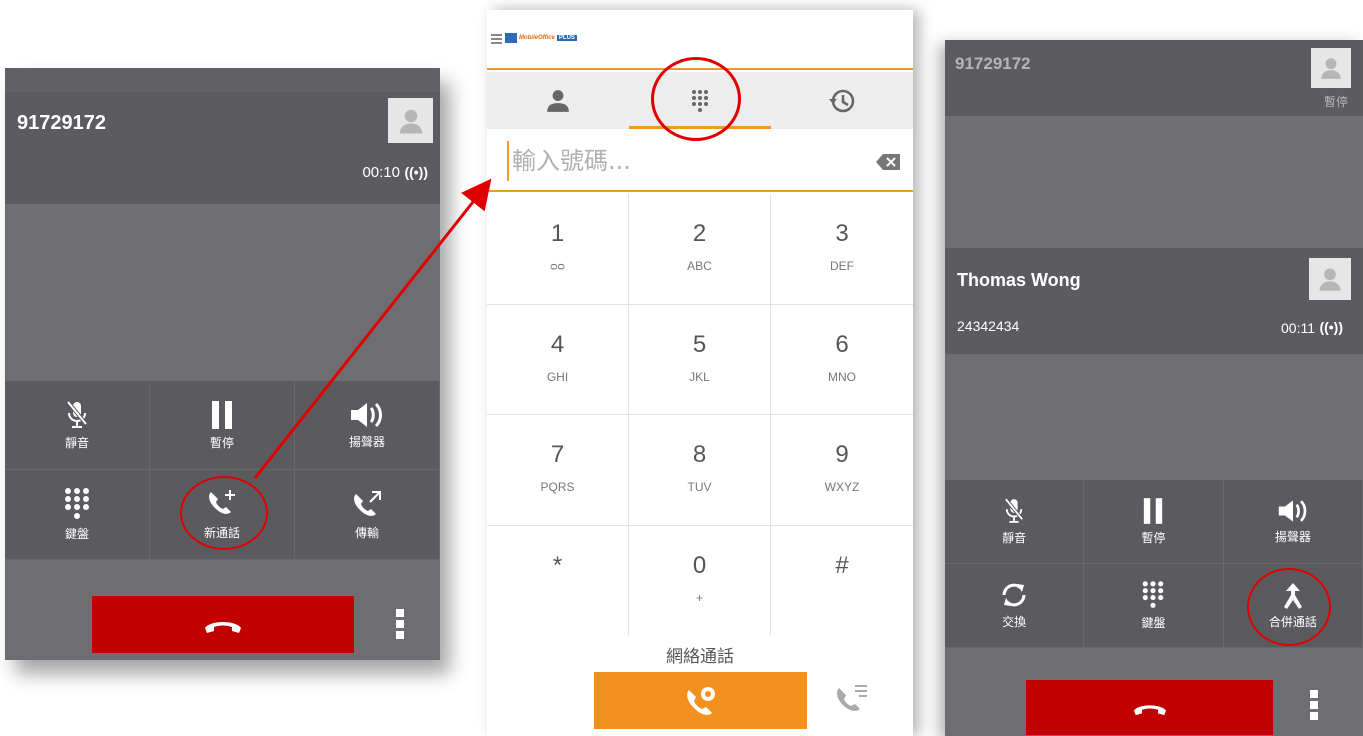 The height and width of the screenshot is (736, 1363). Describe the element at coordinates (1293, 606) in the screenshot. I see `merge-call-button: 合併通話` at that location.